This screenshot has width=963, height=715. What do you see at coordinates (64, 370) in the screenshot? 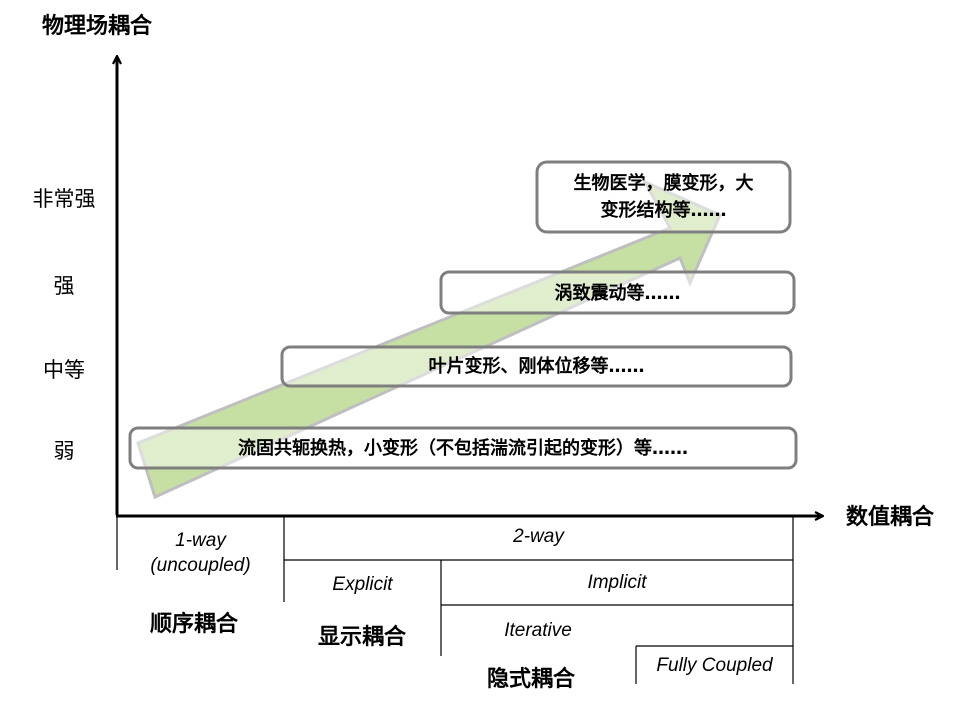
I see `y-level-medium: 中等` at bounding box center [64, 370].